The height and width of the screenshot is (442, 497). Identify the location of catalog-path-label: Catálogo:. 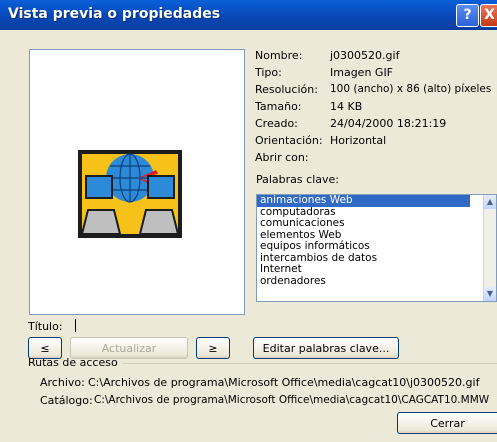
(66, 400).